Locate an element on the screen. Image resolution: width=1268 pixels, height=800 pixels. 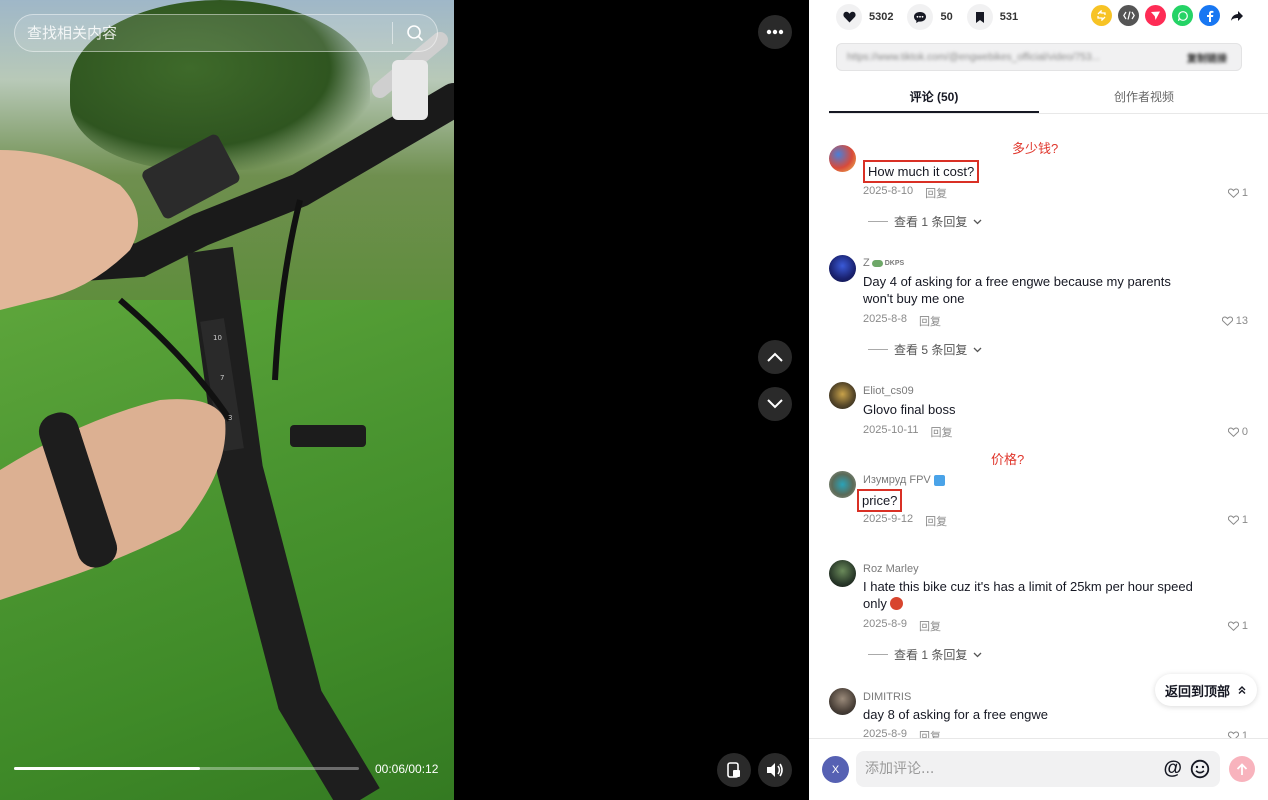
smiley-icon is located at coordinates (1200, 769).